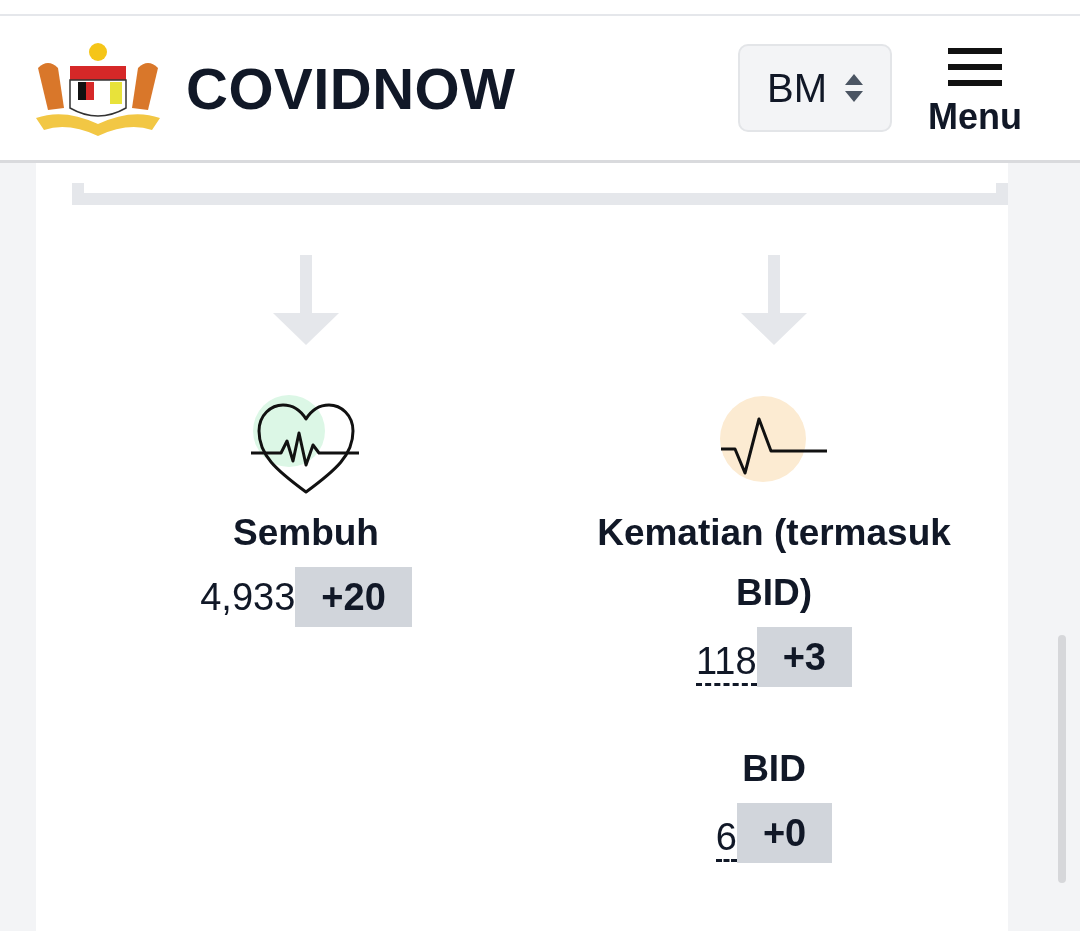 The height and width of the screenshot is (931, 1080). What do you see at coordinates (351, 88) in the screenshot?
I see `site-title: COVIDNOW` at bounding box center [351, 88].